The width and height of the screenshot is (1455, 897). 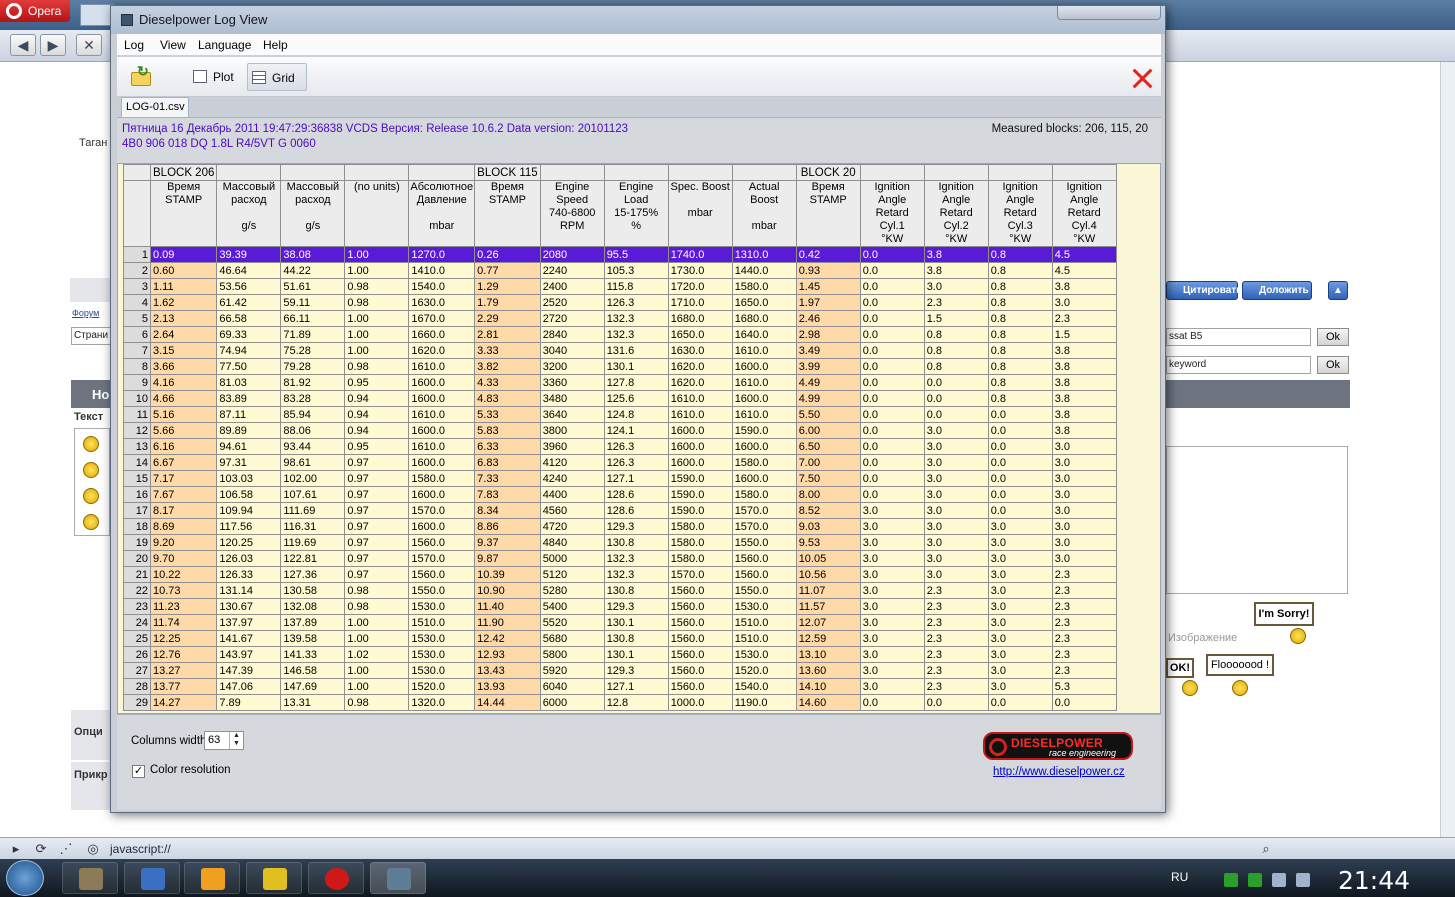 I want to click on data-cell: 0.98, so click(x=377, y=590).